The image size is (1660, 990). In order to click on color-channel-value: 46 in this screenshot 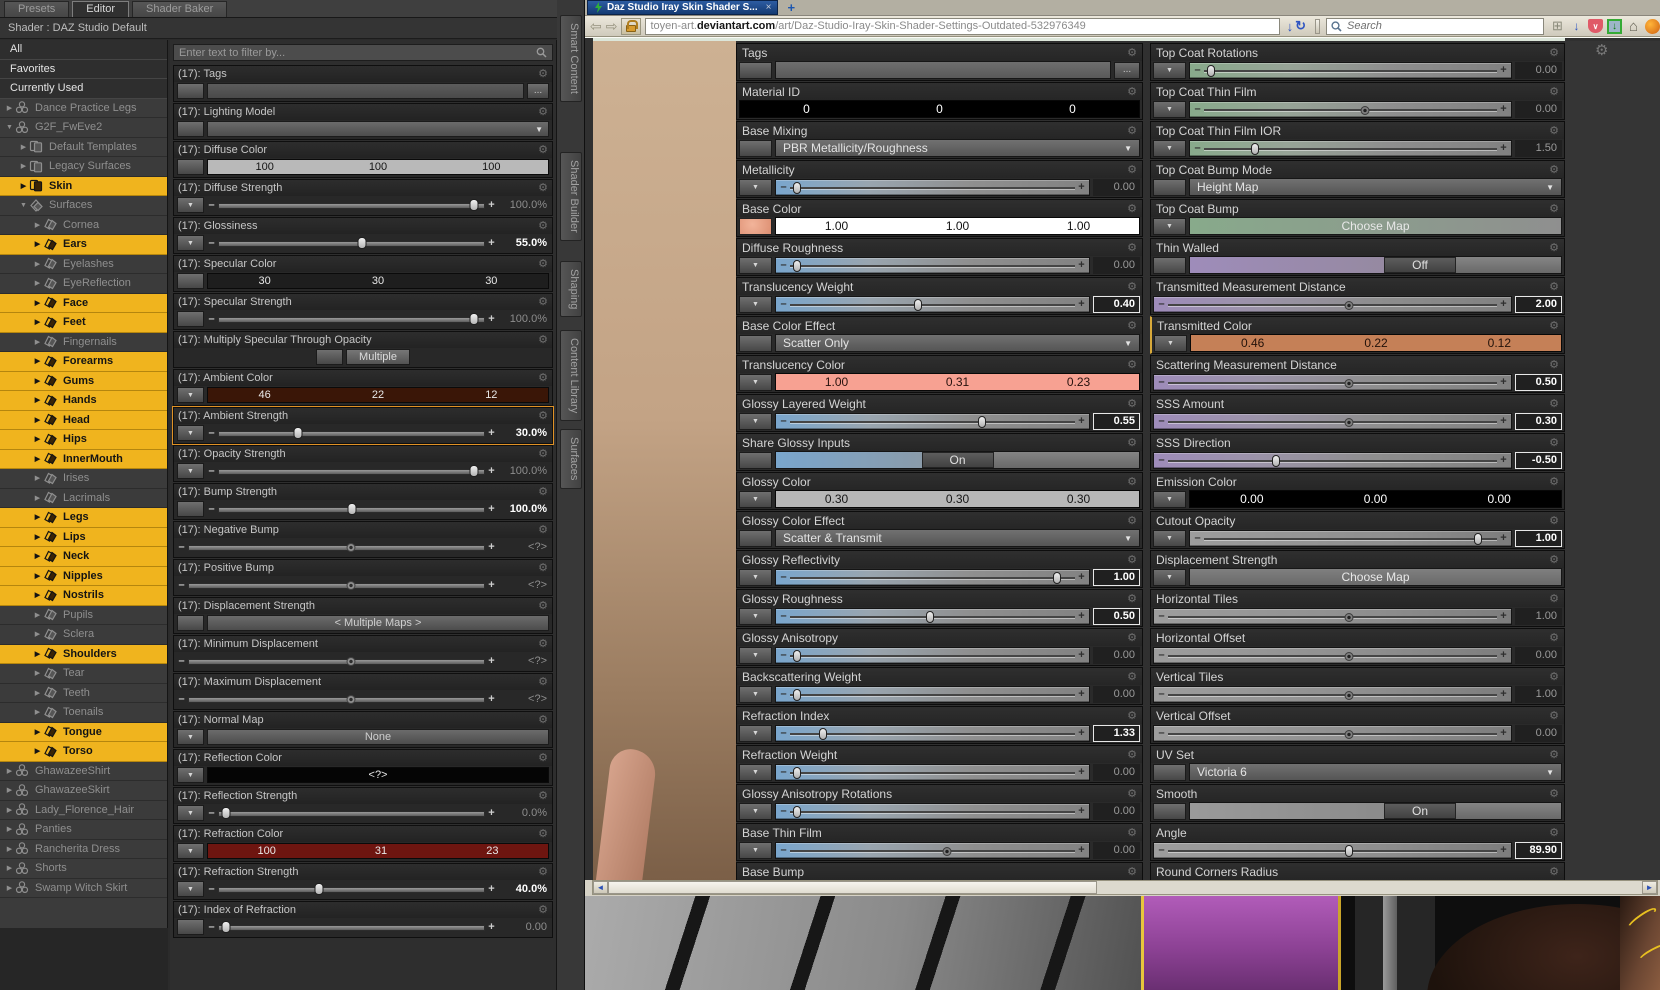, I will do `click(265, 395)`.